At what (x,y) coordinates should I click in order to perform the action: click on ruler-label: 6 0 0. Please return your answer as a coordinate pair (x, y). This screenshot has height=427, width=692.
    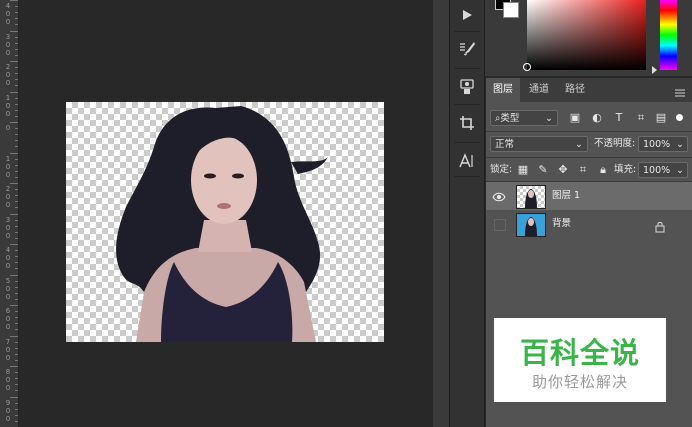
    Looking at the image, I should click on (8, 319).